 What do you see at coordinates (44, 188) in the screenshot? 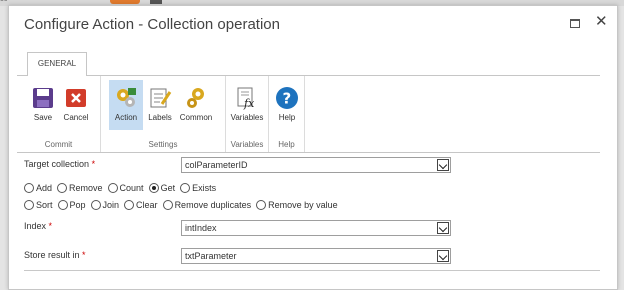
I see `radio-label: Add` at bounding box center [44, 188].